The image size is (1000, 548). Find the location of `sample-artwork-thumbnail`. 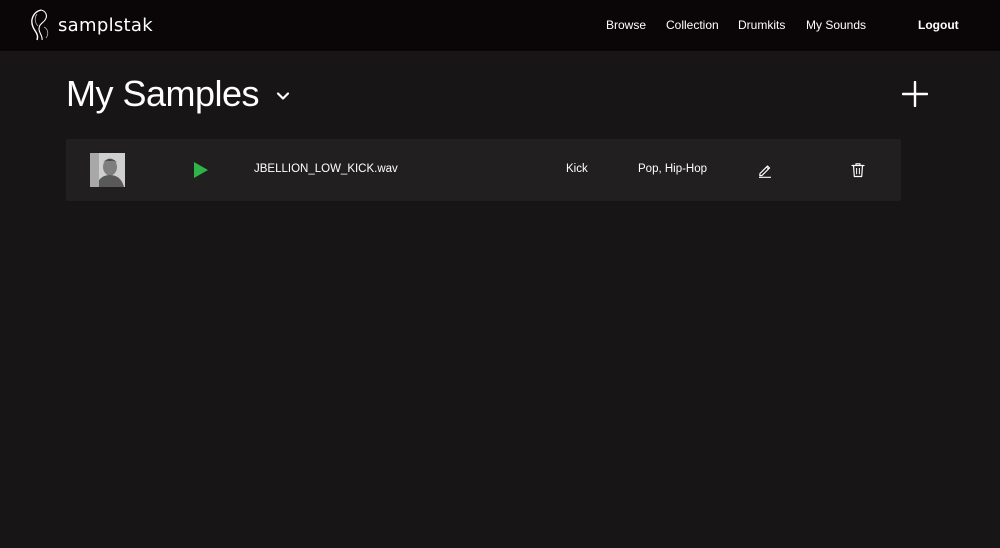

sample-artwork-thumbnail is located at coordinates (107, 170).